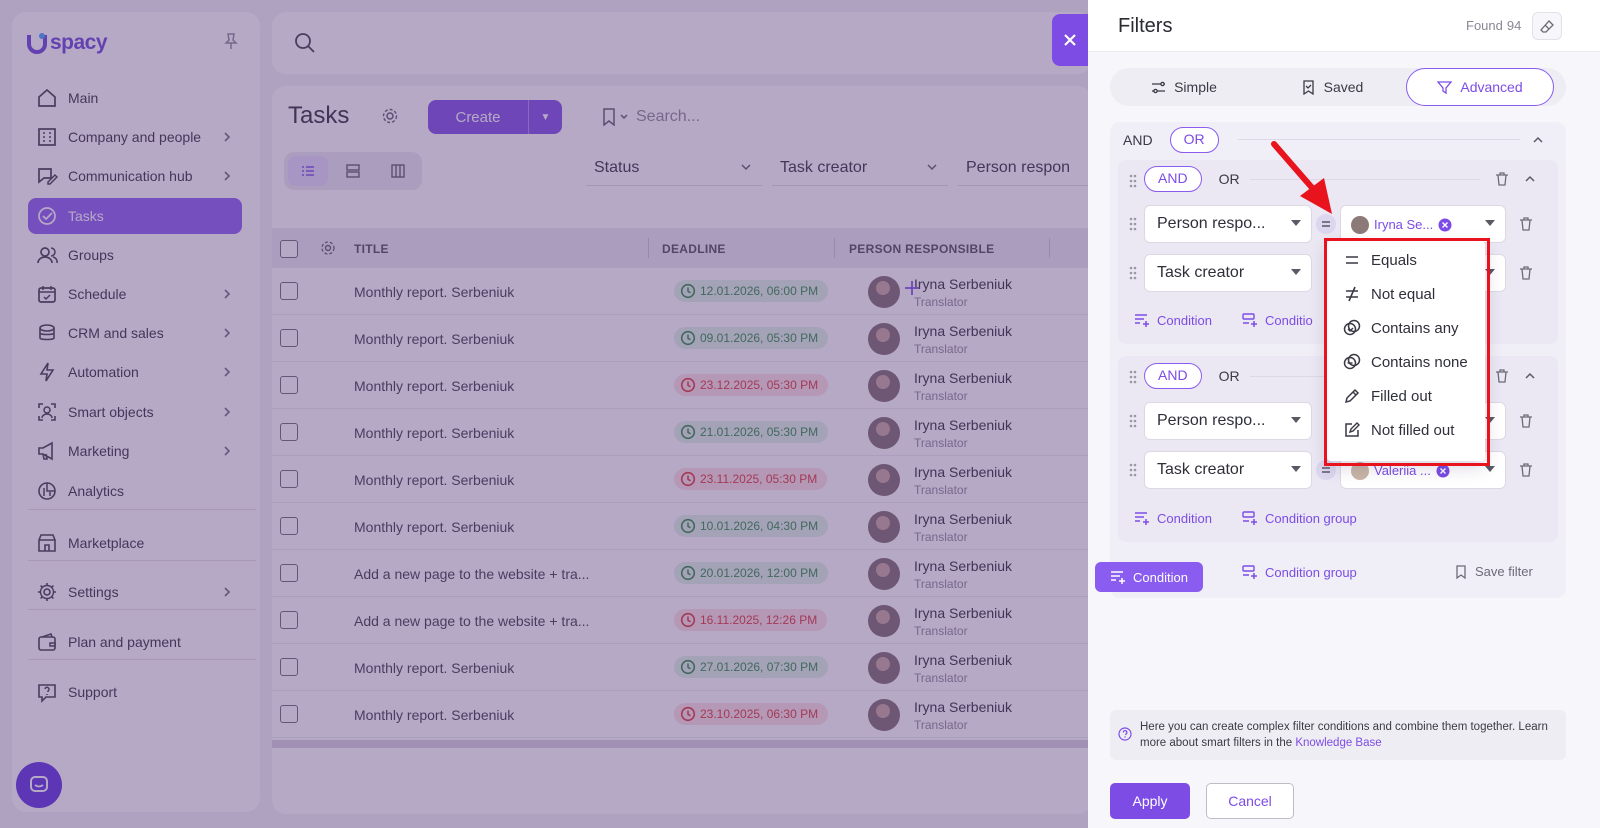 This screenshot has width=1600, height=828. Describe the element at coordinates (1338, 743) in the screenshot. I see `knowledge-base-link: Knowledge Base` at that location.